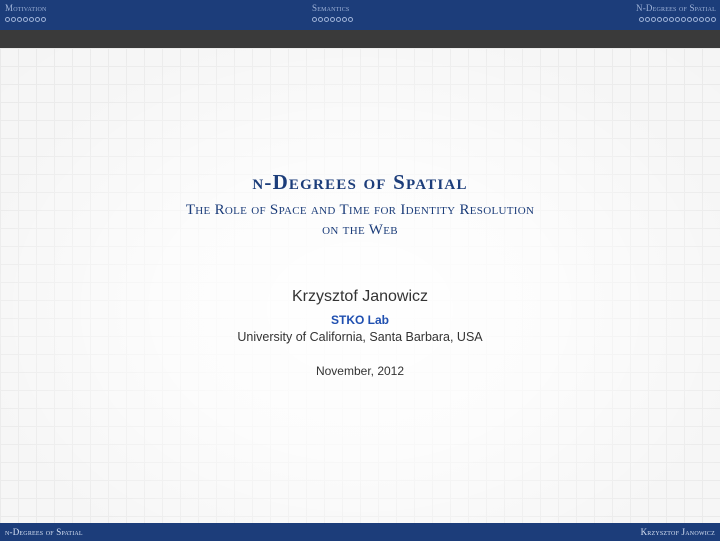 The image size is (720, 541). What do you see at coordinates (26, 14) in the screenshot?
I see `nav-section-motivation: Motivation` at bounding box center [26, 14].